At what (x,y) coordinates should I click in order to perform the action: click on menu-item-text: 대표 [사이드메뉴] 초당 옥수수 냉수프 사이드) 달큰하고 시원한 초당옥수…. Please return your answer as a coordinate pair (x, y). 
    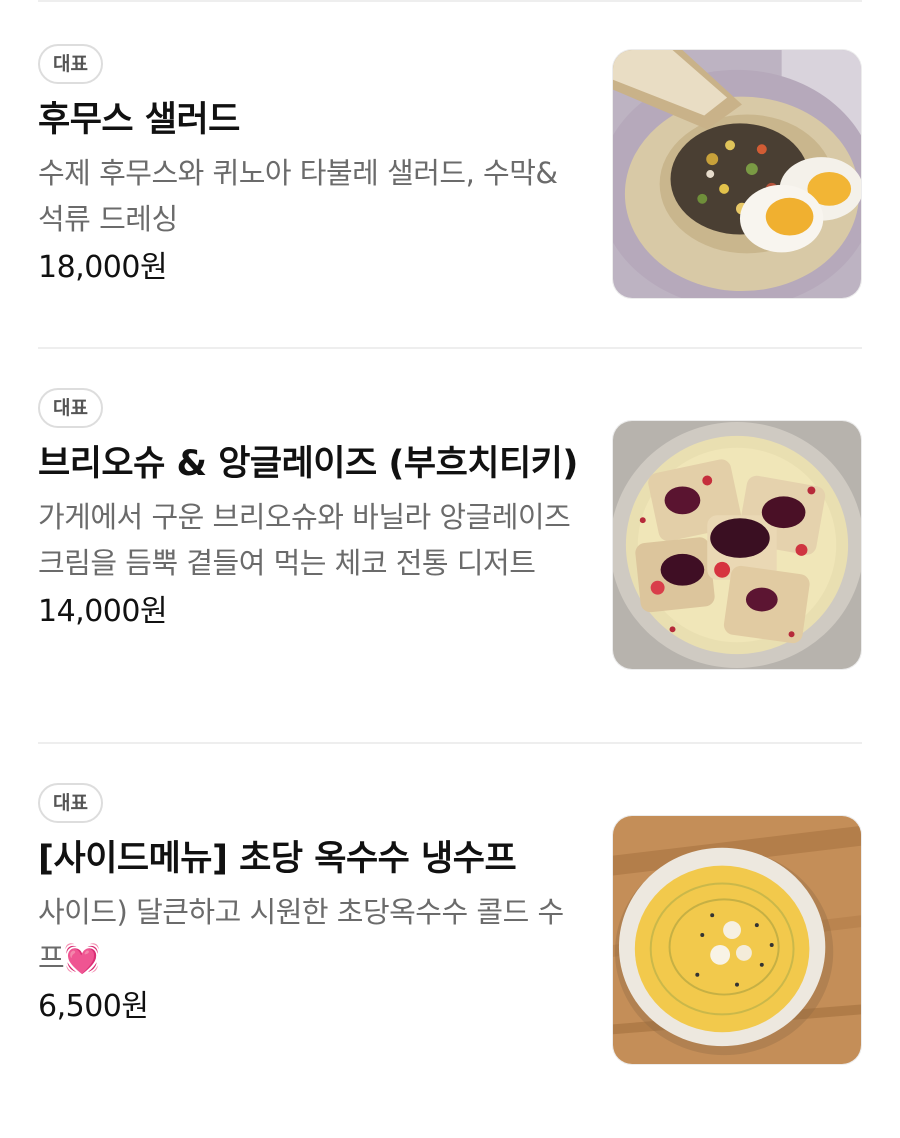
    Looking at the image, I should click on (310, 906).